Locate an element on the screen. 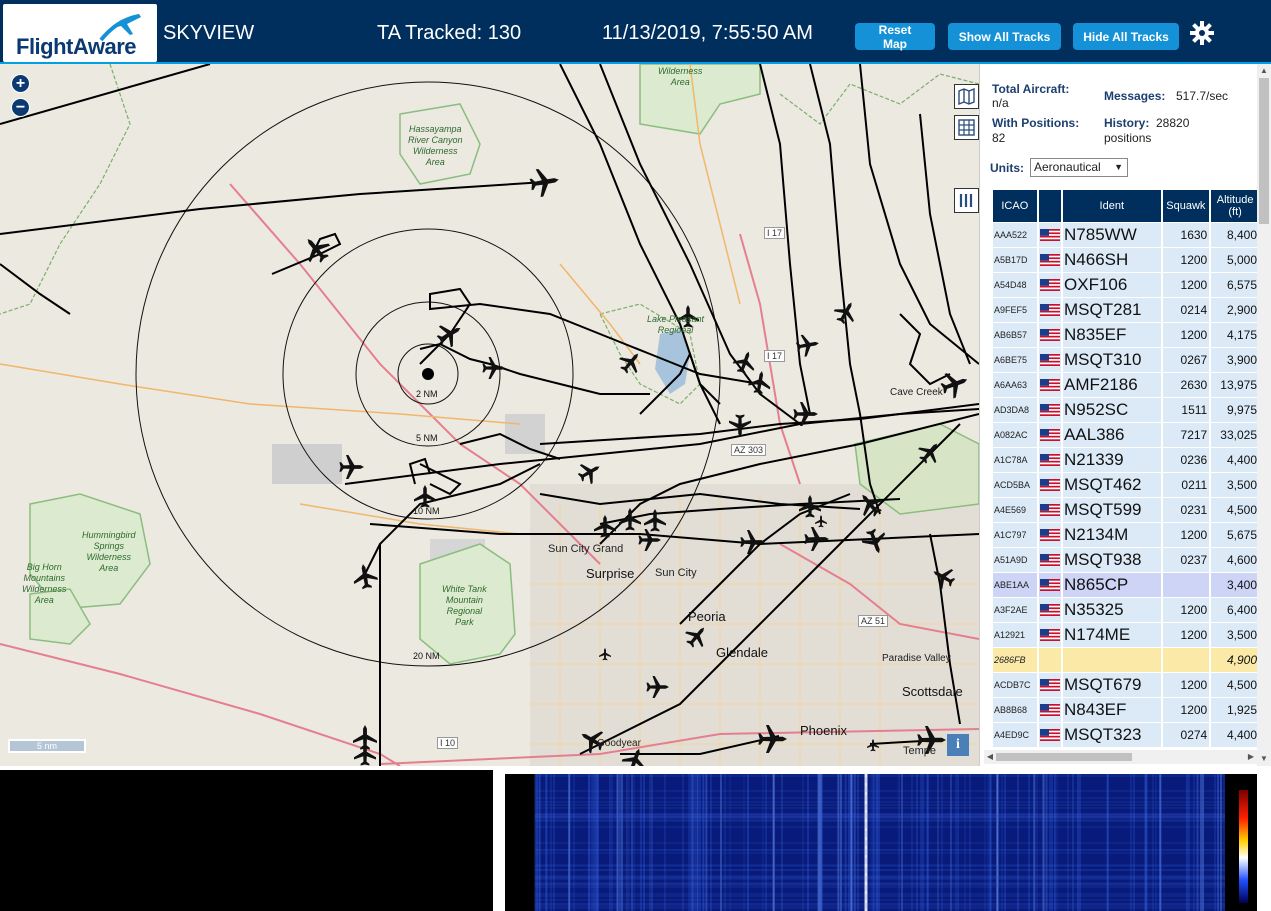 The height and width of the screenshot is (911, 1271). cell-altitude: 4,500 is located at coordinates (1235, 510).